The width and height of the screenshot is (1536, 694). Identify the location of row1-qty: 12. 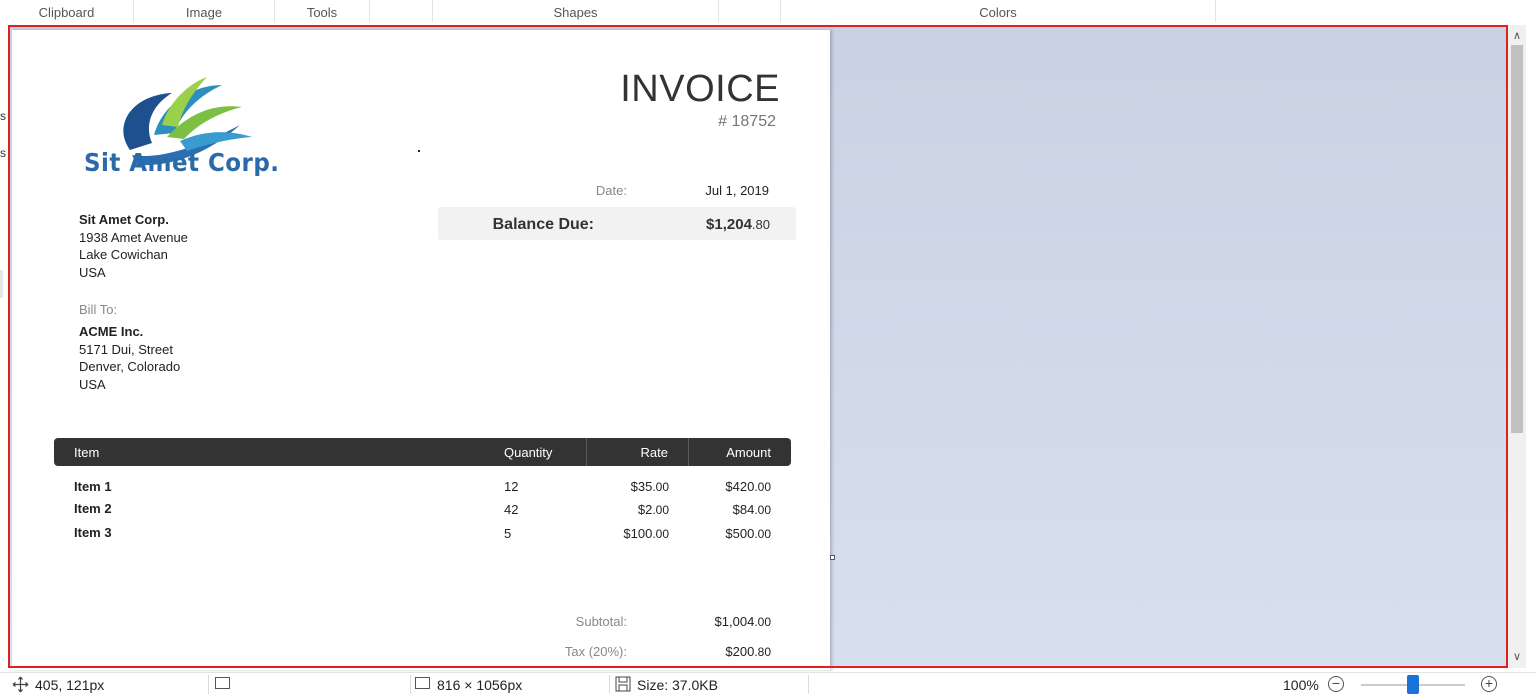
(511, 486).